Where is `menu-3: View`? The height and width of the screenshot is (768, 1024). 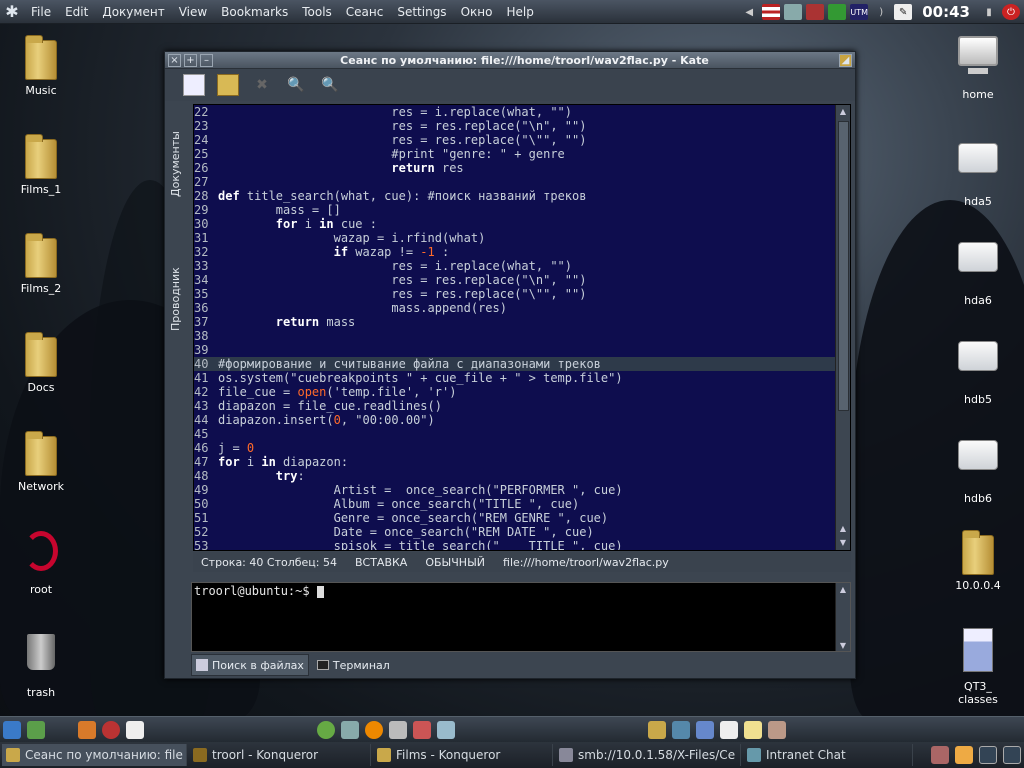
menu-3: View is located at coordinates (193, 12).